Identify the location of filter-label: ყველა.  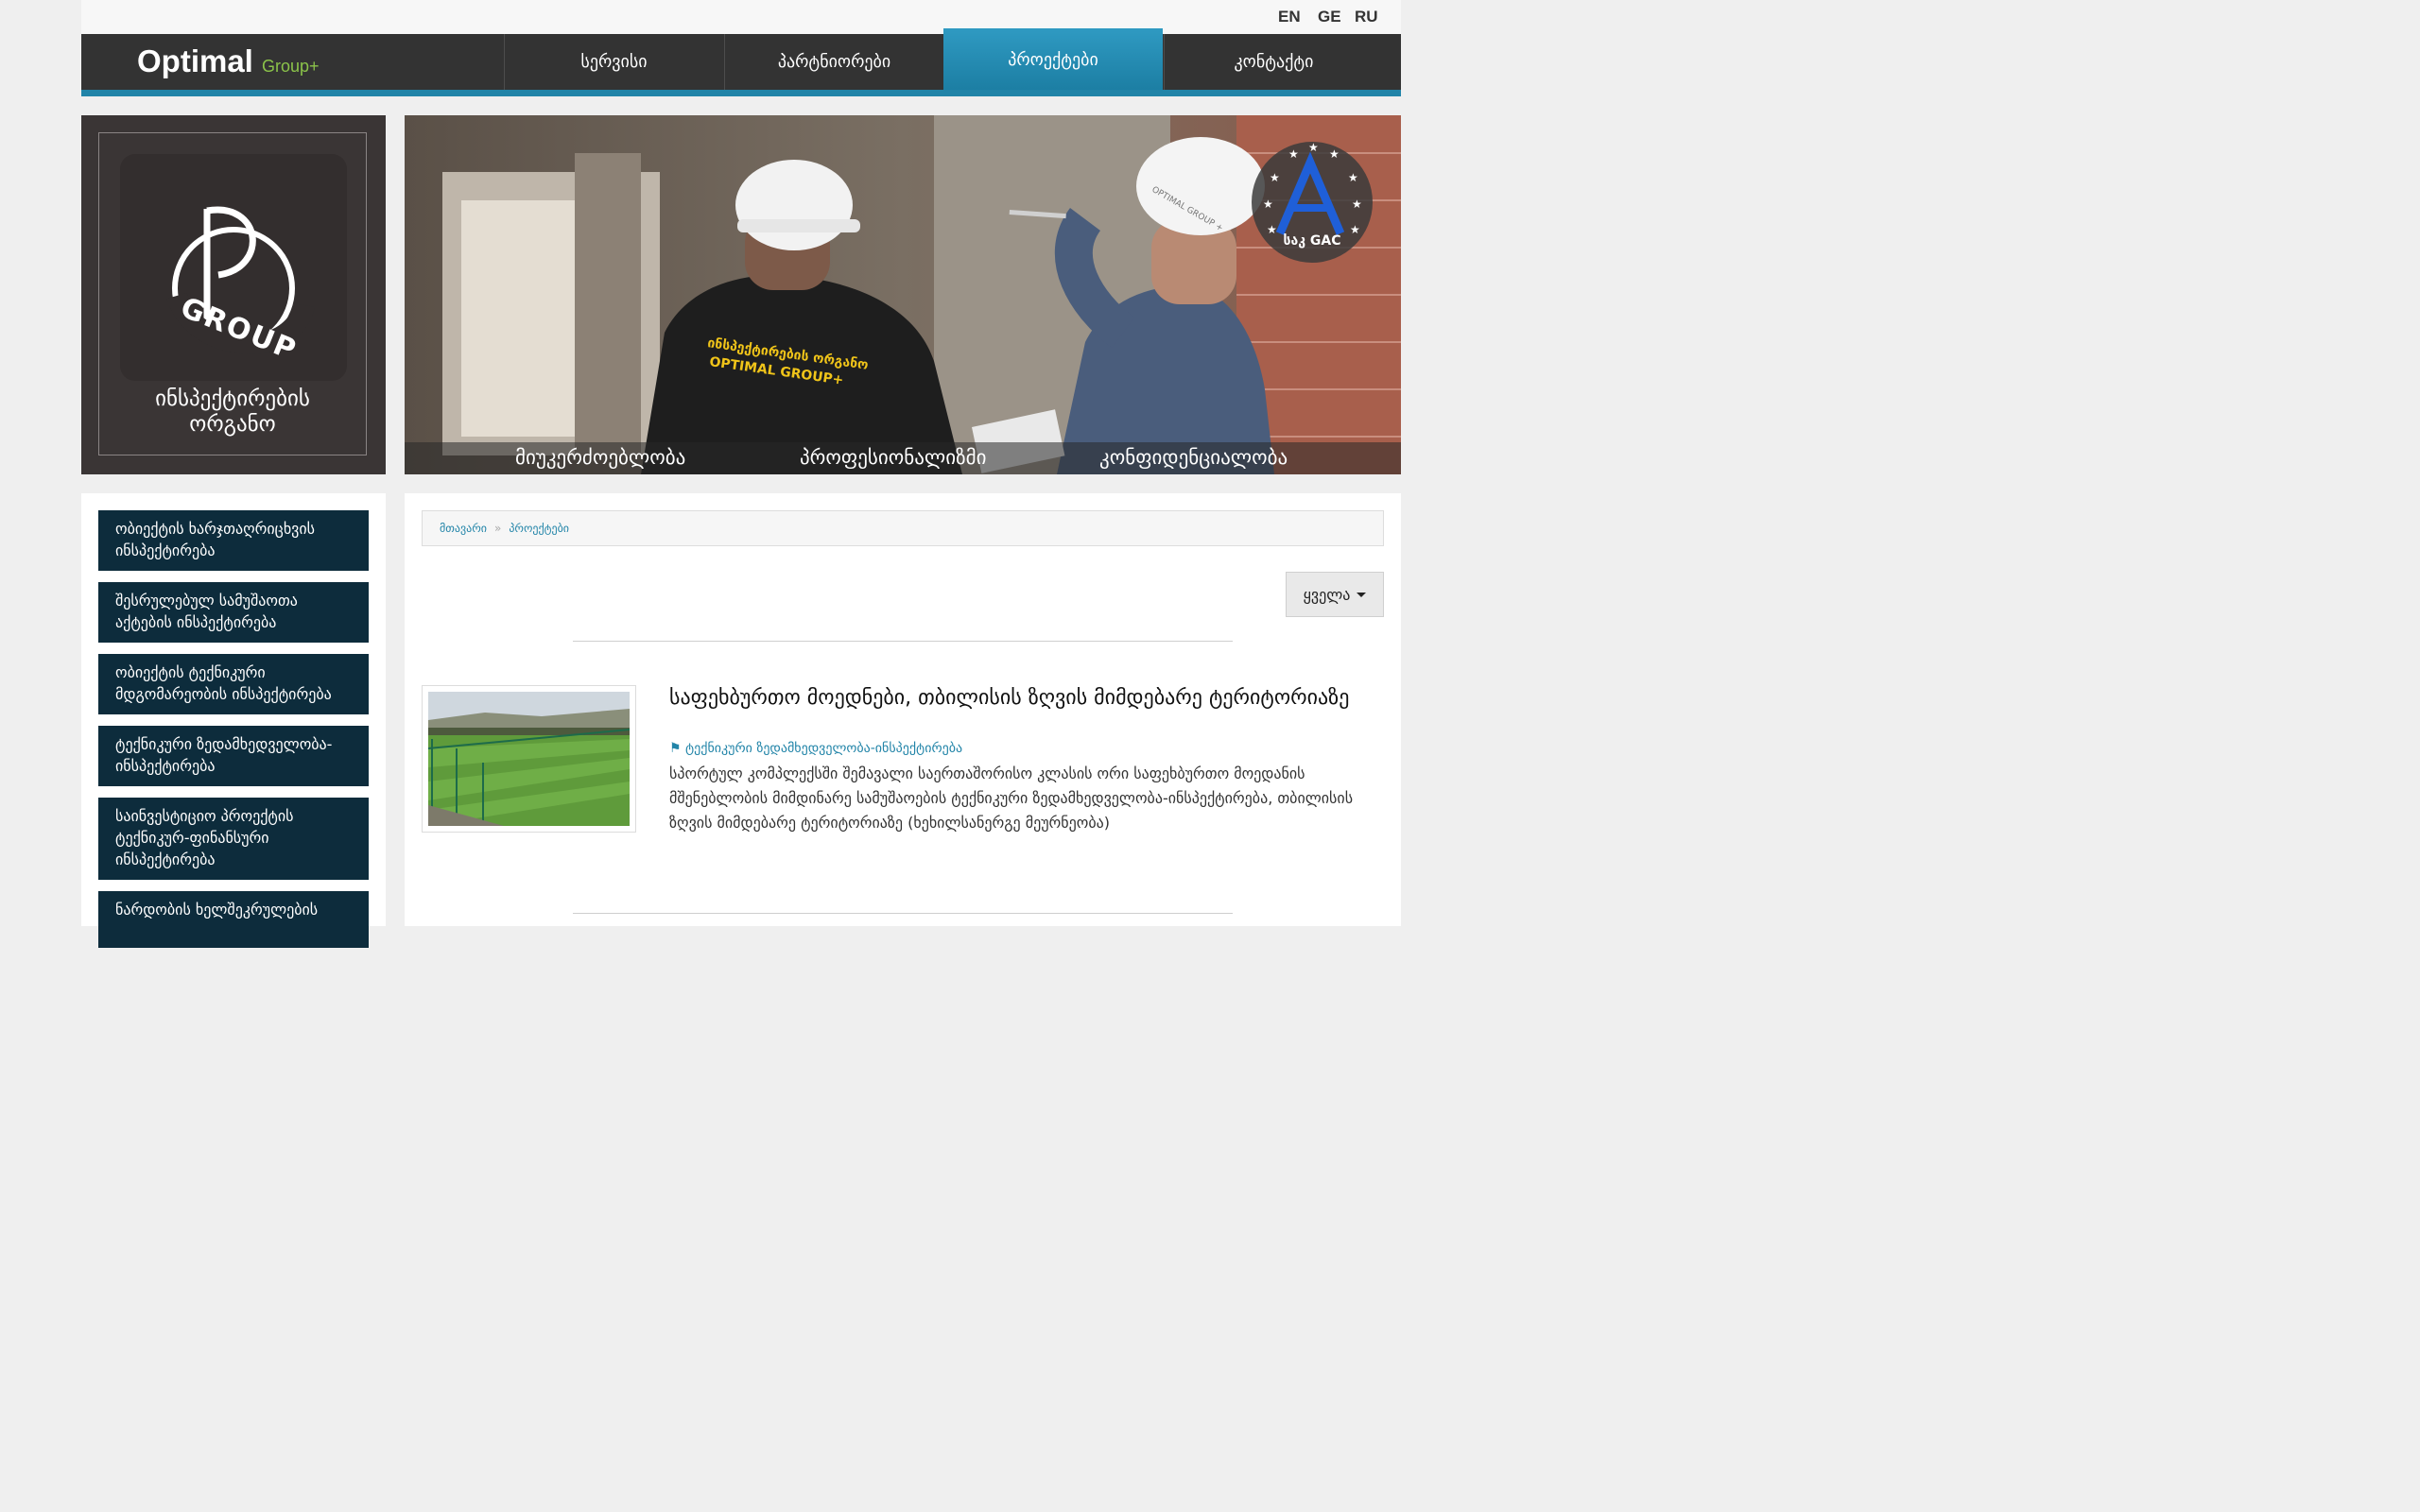
(1327, 594).